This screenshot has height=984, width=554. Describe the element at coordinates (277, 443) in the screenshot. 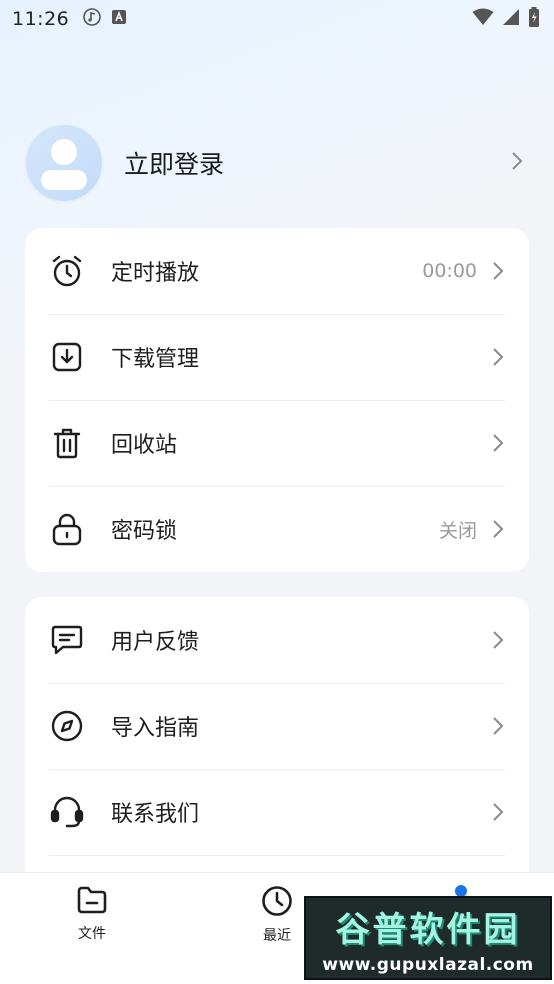

I see `menu-item-recycle-bin: 回收站` at that location.